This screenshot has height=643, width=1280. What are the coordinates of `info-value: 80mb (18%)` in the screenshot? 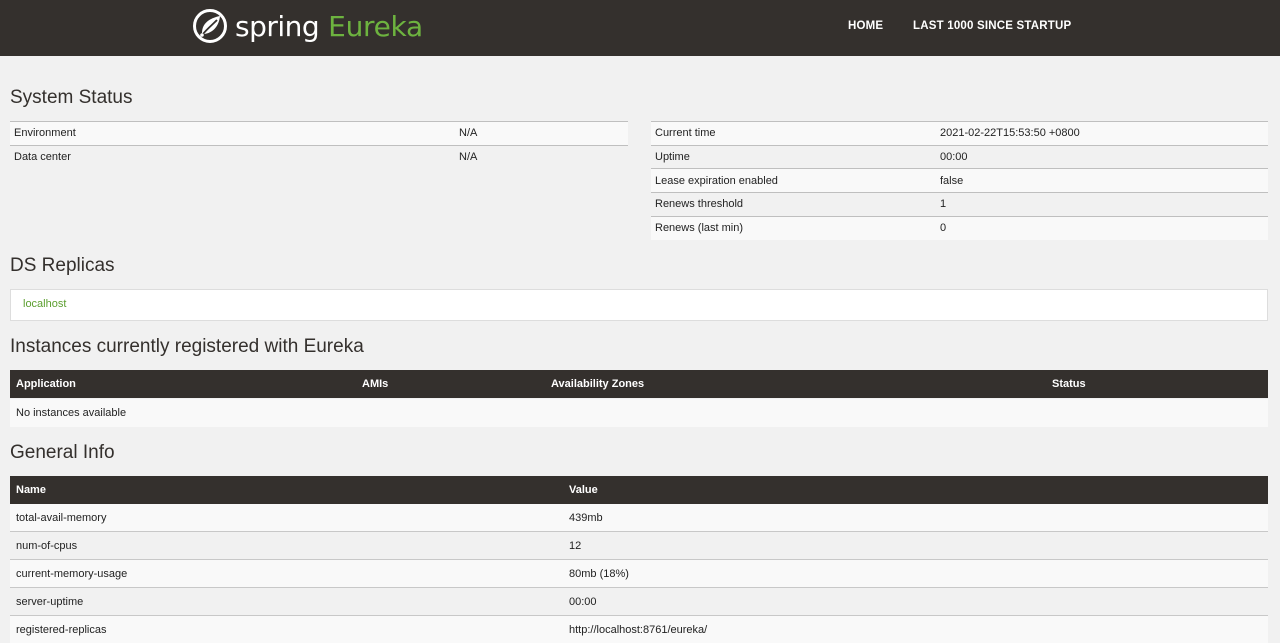 It's located at (599, 574).